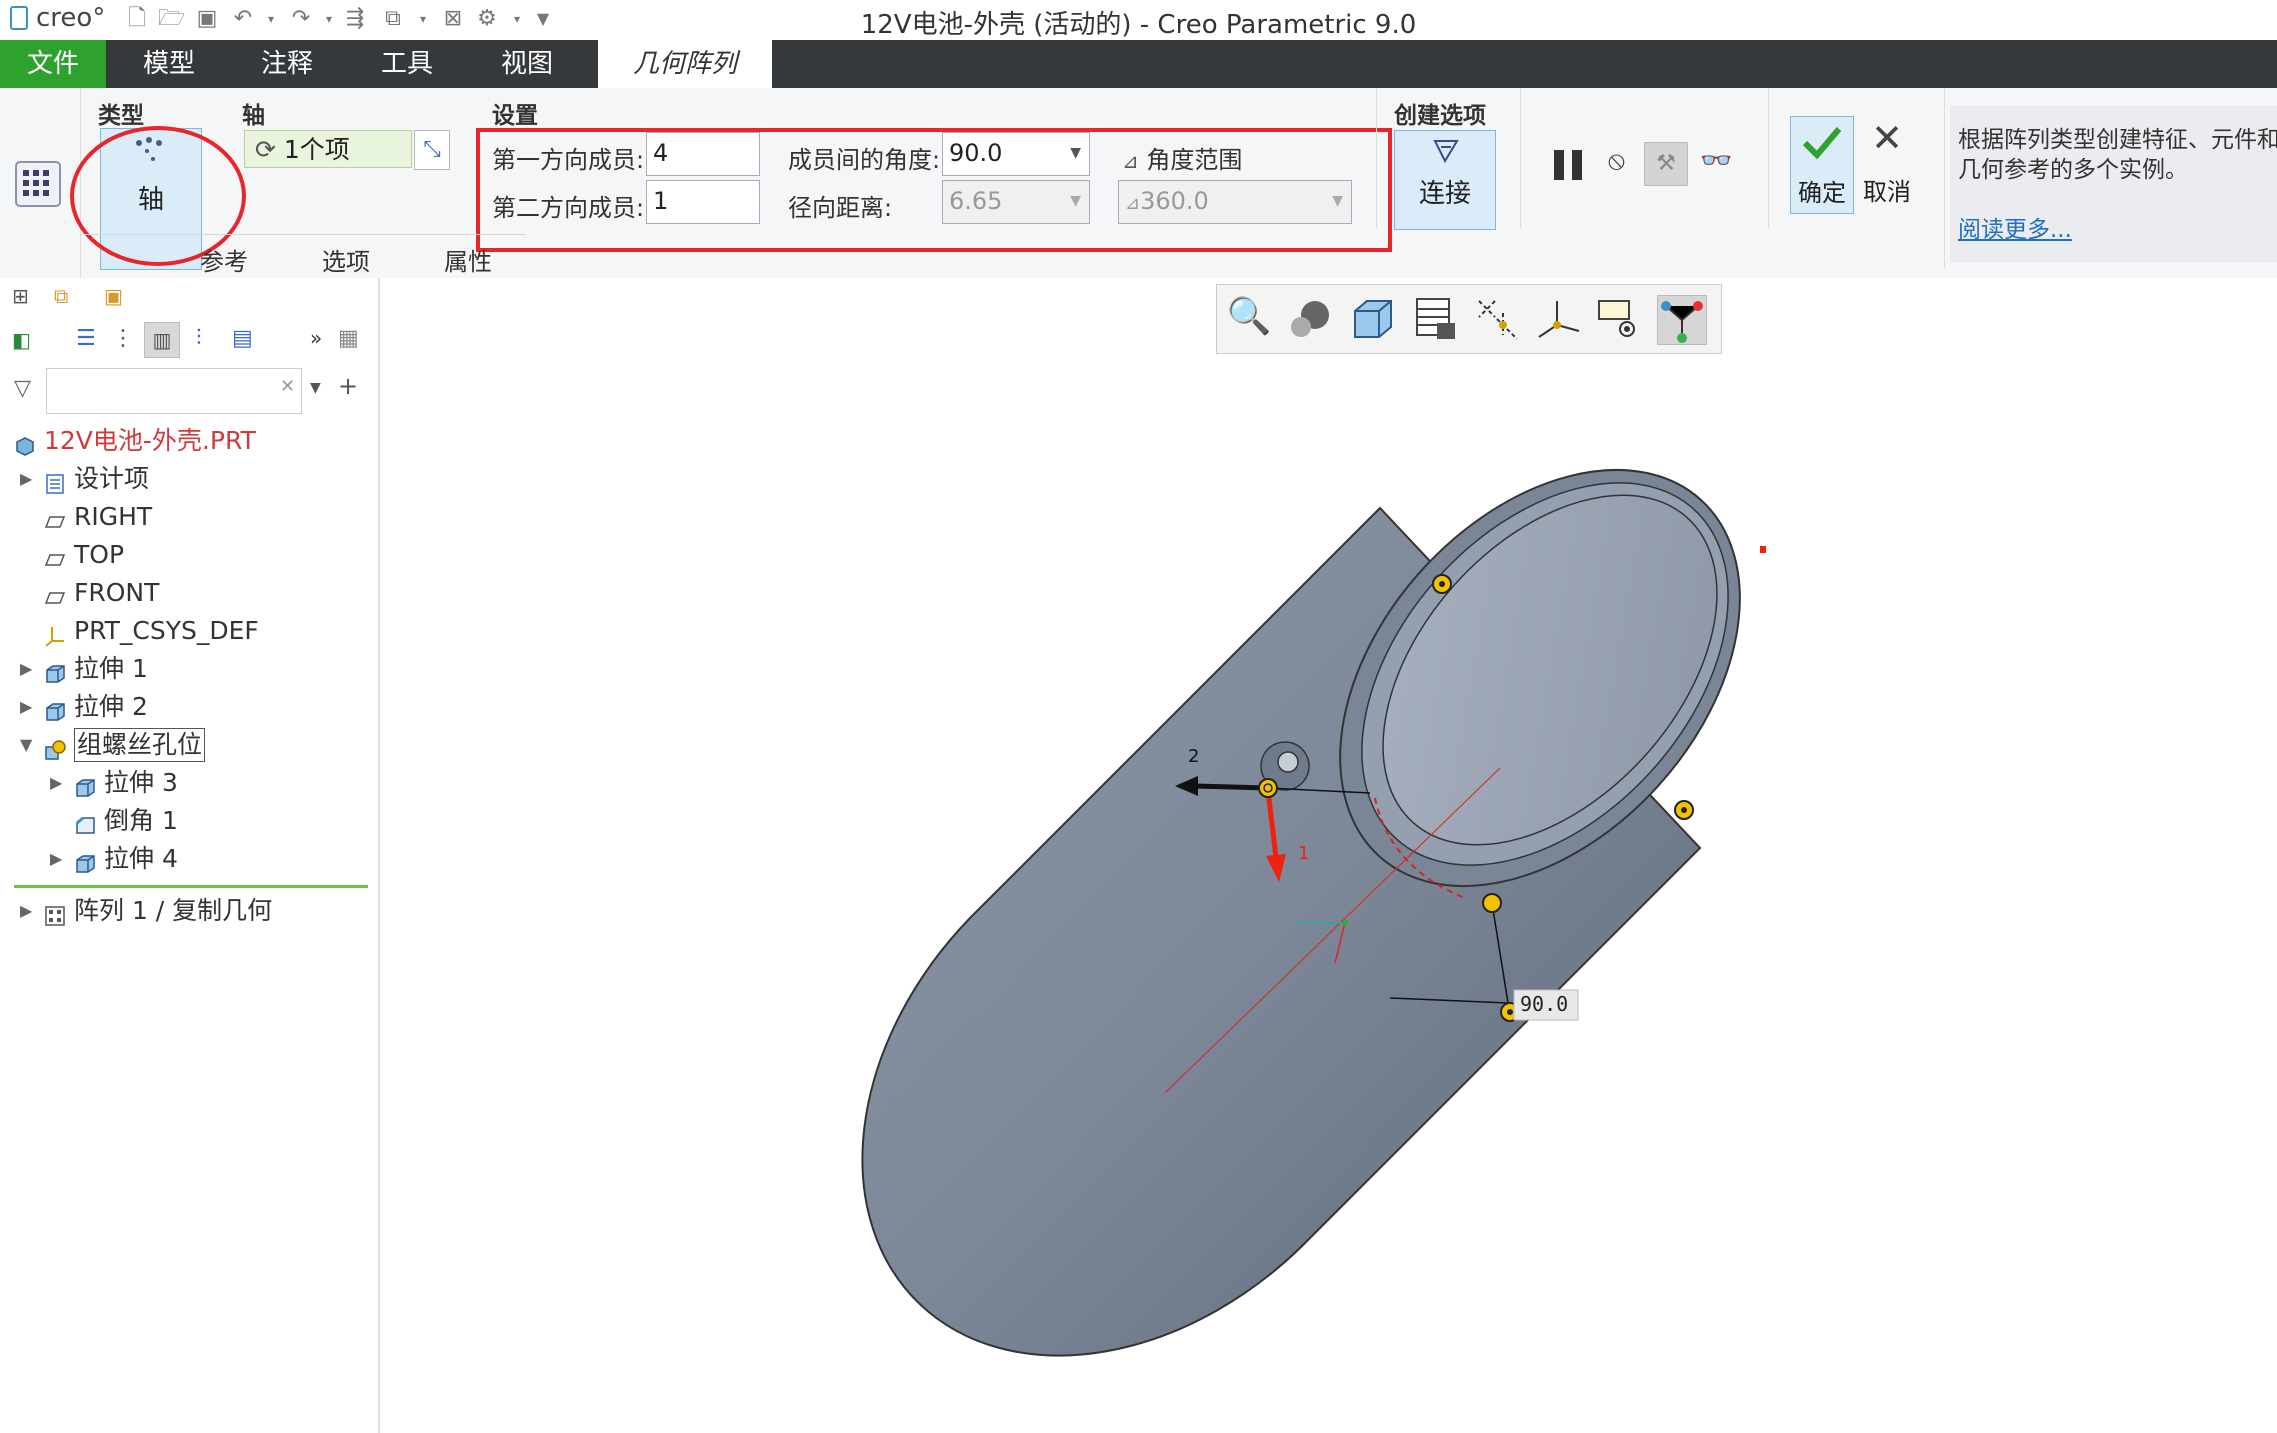 The width and height of the screenshot is (2277, 1433). What do you see at coordinates (316, 149) in the screenshot?
I see `axis-collector-value: 1个项` at bounding box center [316, 149].